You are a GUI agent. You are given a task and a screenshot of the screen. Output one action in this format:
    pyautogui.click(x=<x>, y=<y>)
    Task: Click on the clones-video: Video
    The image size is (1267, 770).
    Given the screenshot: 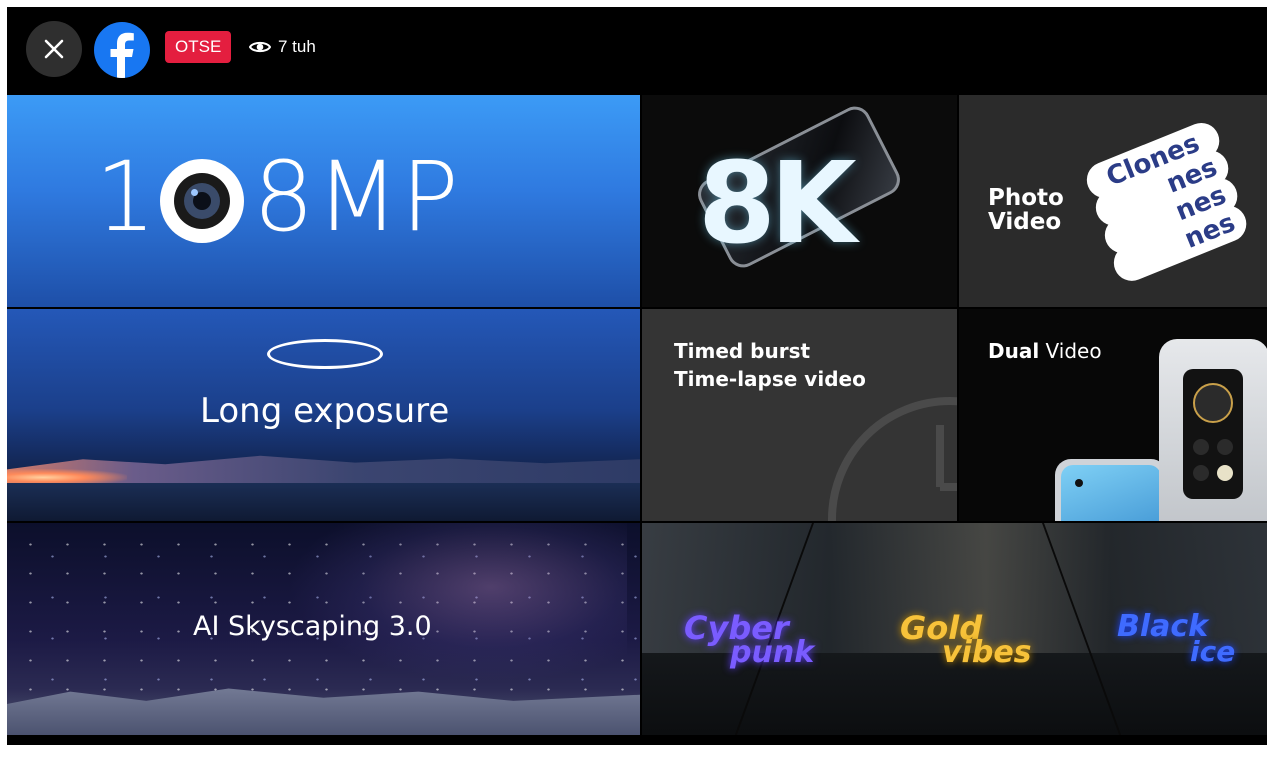 What is the action you would take?
    pyautogui.click(x=1025, y=222)
    